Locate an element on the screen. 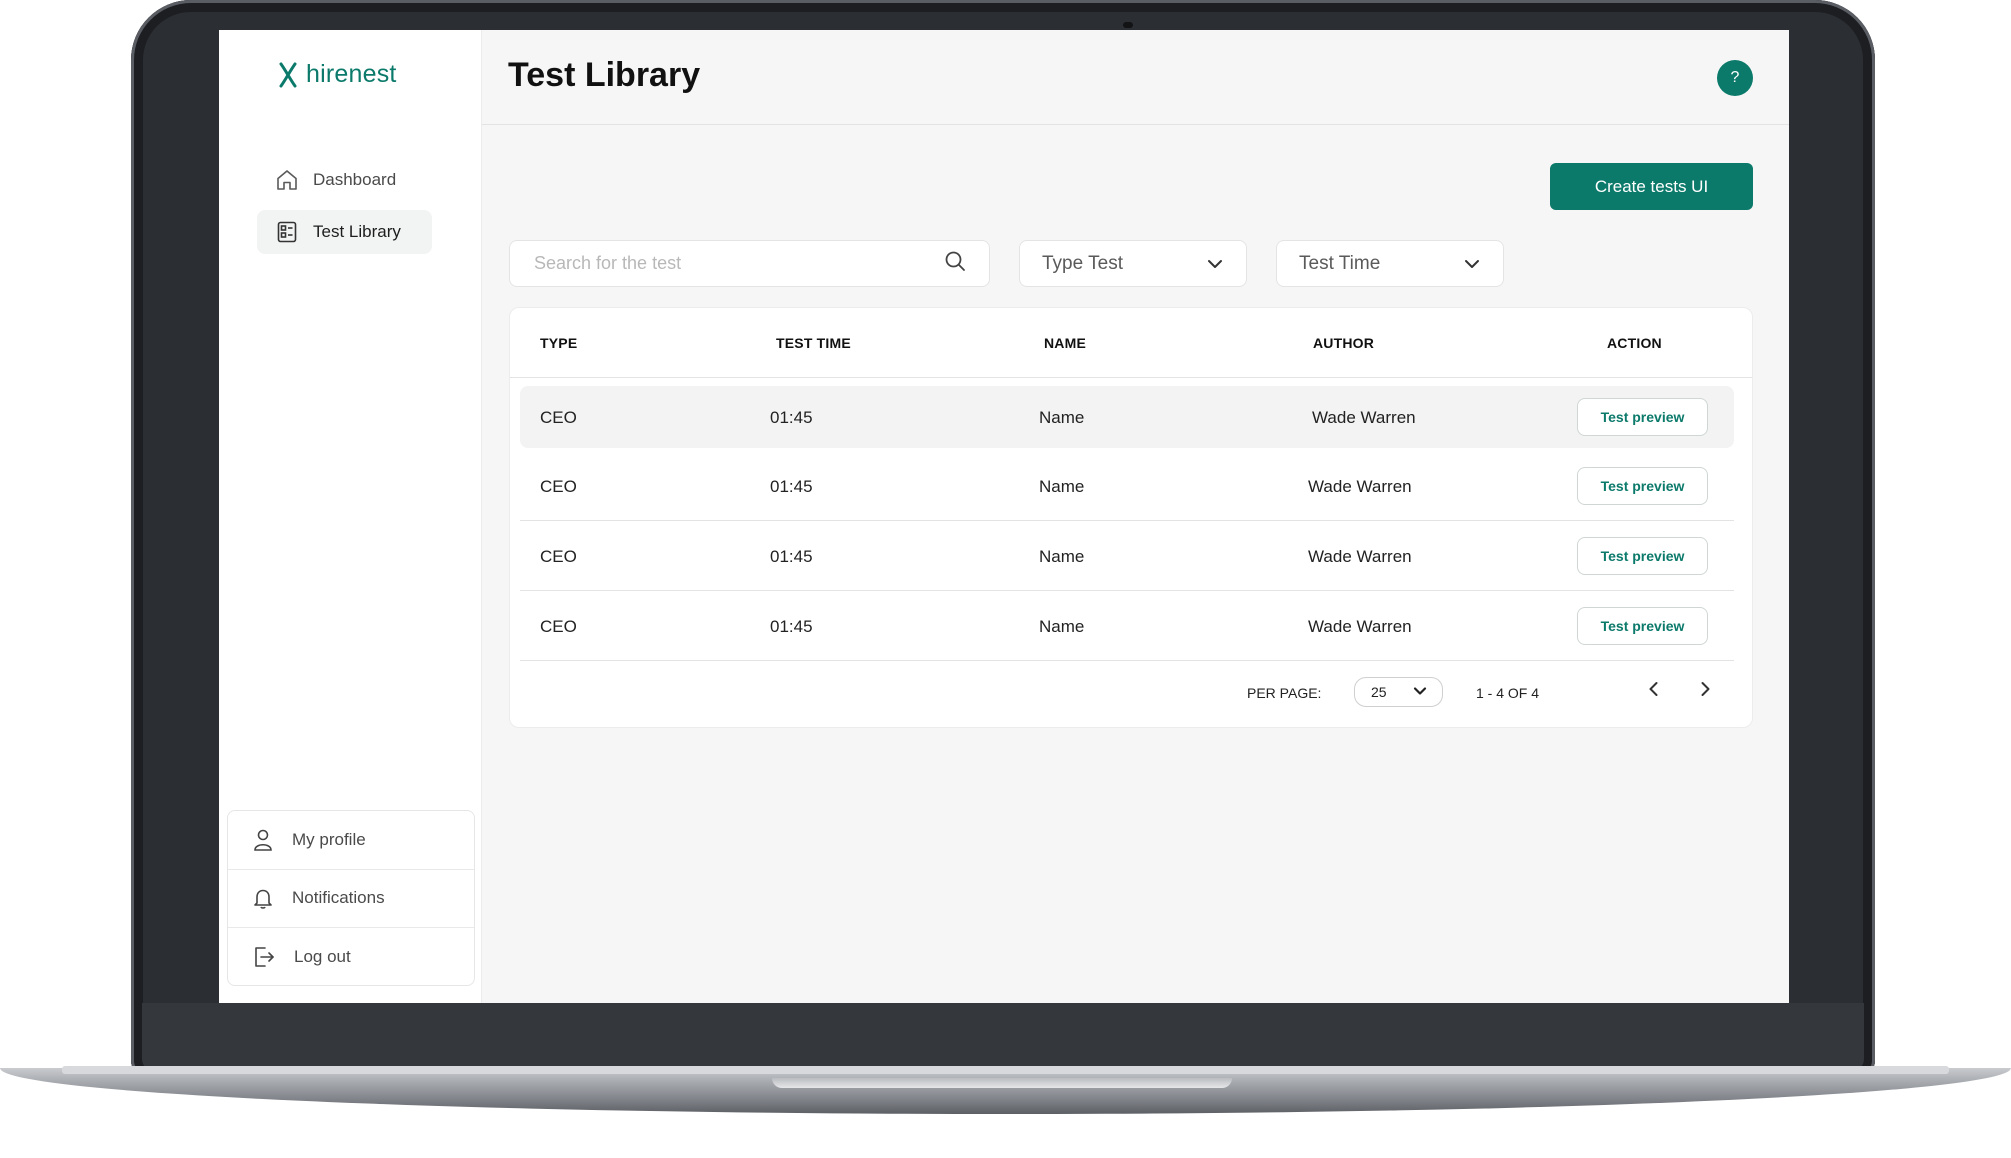 This screenshot has width=2011, height=1158. pagination-range: 1 - 4 OF 4 is located at coordinates (1508, 693).